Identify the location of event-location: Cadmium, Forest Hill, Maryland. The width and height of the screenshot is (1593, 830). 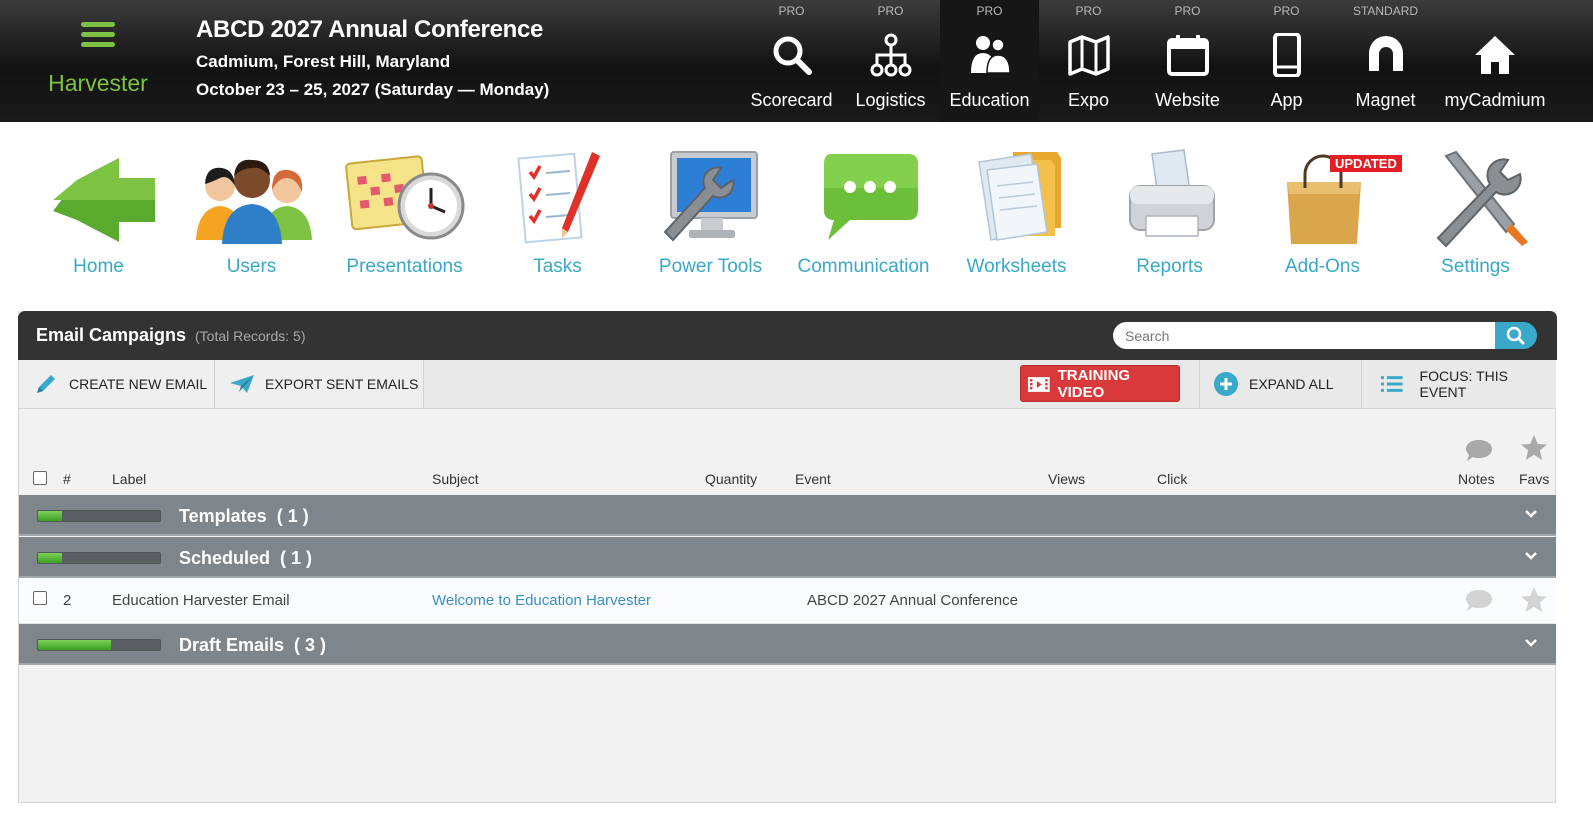
(323, 61).